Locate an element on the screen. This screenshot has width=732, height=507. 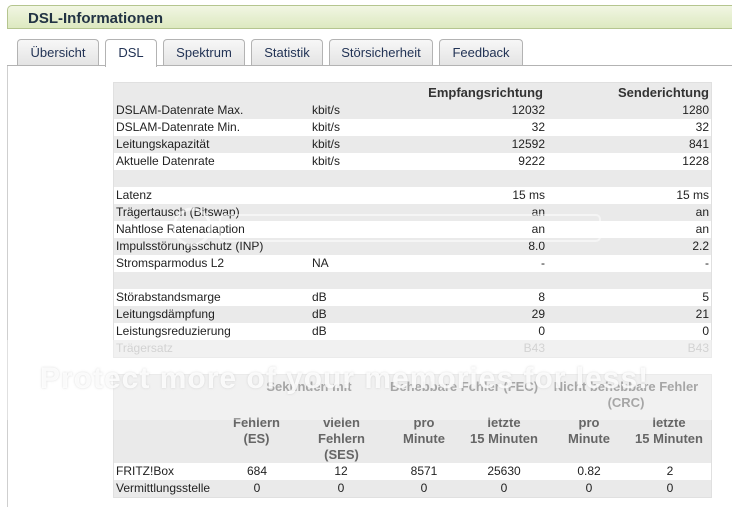
table-row: DSLAM-Datenrate Max. kbit/s 12032 1280 is located at coordinates (412, 110).